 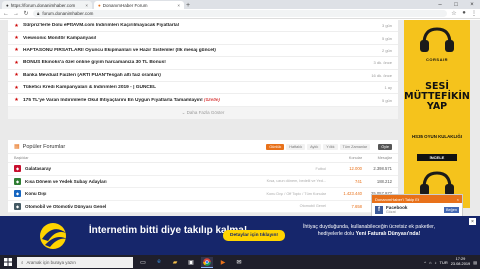 I want to click on message-count: 188.212, so click(x=384, y=181).